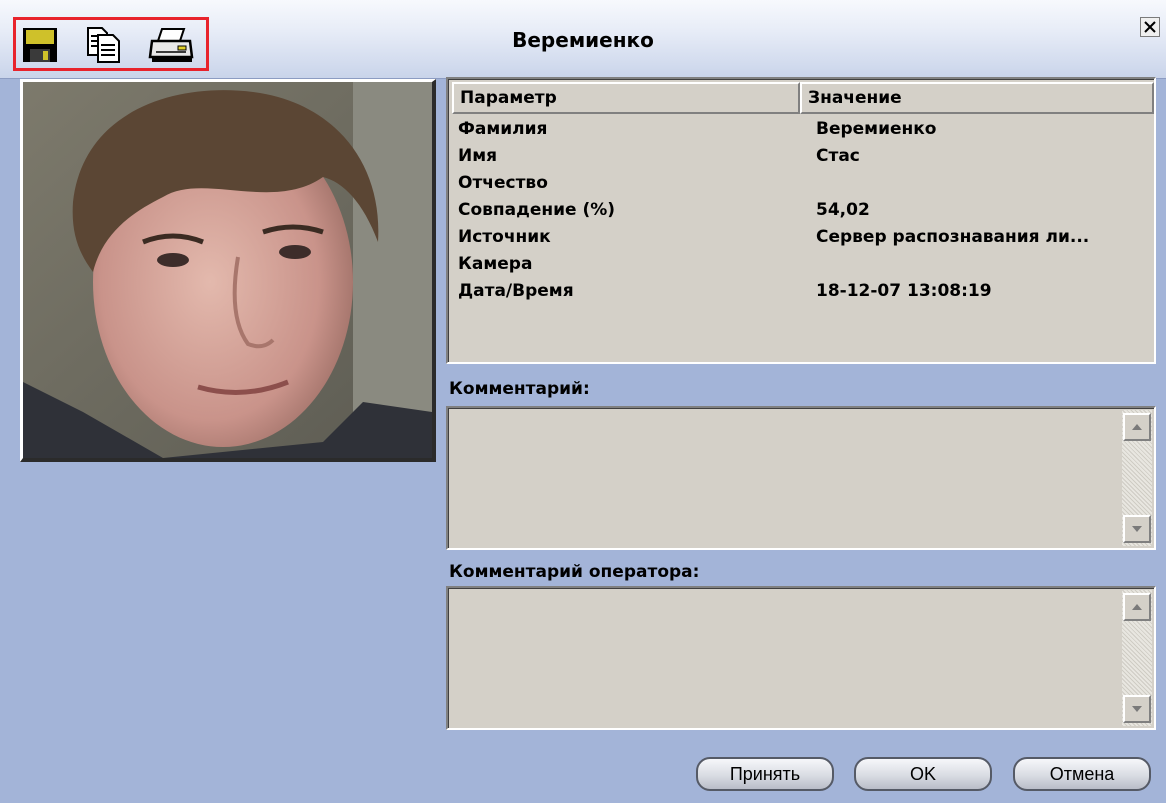 This screenshot has width=1166, height=803. I want to click on grid-row: Фамилия Веремиенко, so click(803, 132).